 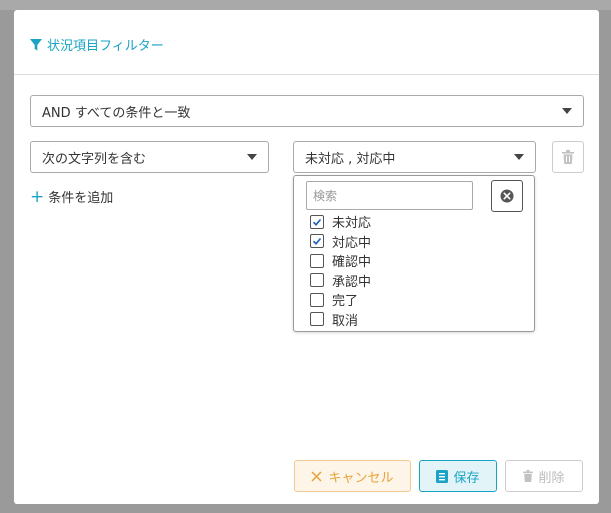 I want to click on plus-icon: +, so click(x=37, y=196).